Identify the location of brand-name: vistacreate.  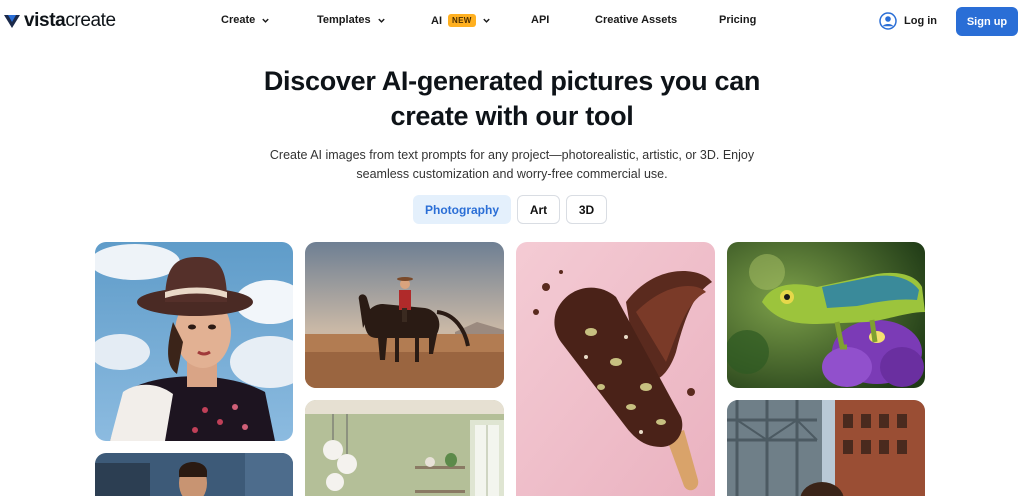
(70, 20).